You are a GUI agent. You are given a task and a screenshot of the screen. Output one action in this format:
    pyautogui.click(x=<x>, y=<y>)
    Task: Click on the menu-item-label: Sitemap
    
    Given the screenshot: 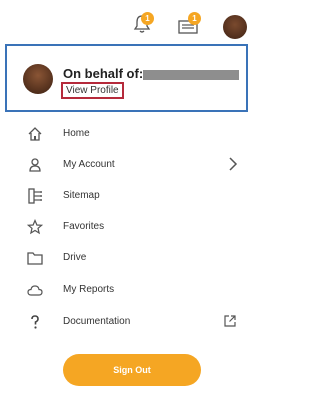 What is the action you would take?
    pyautogui.click(x=81, y=195)
    